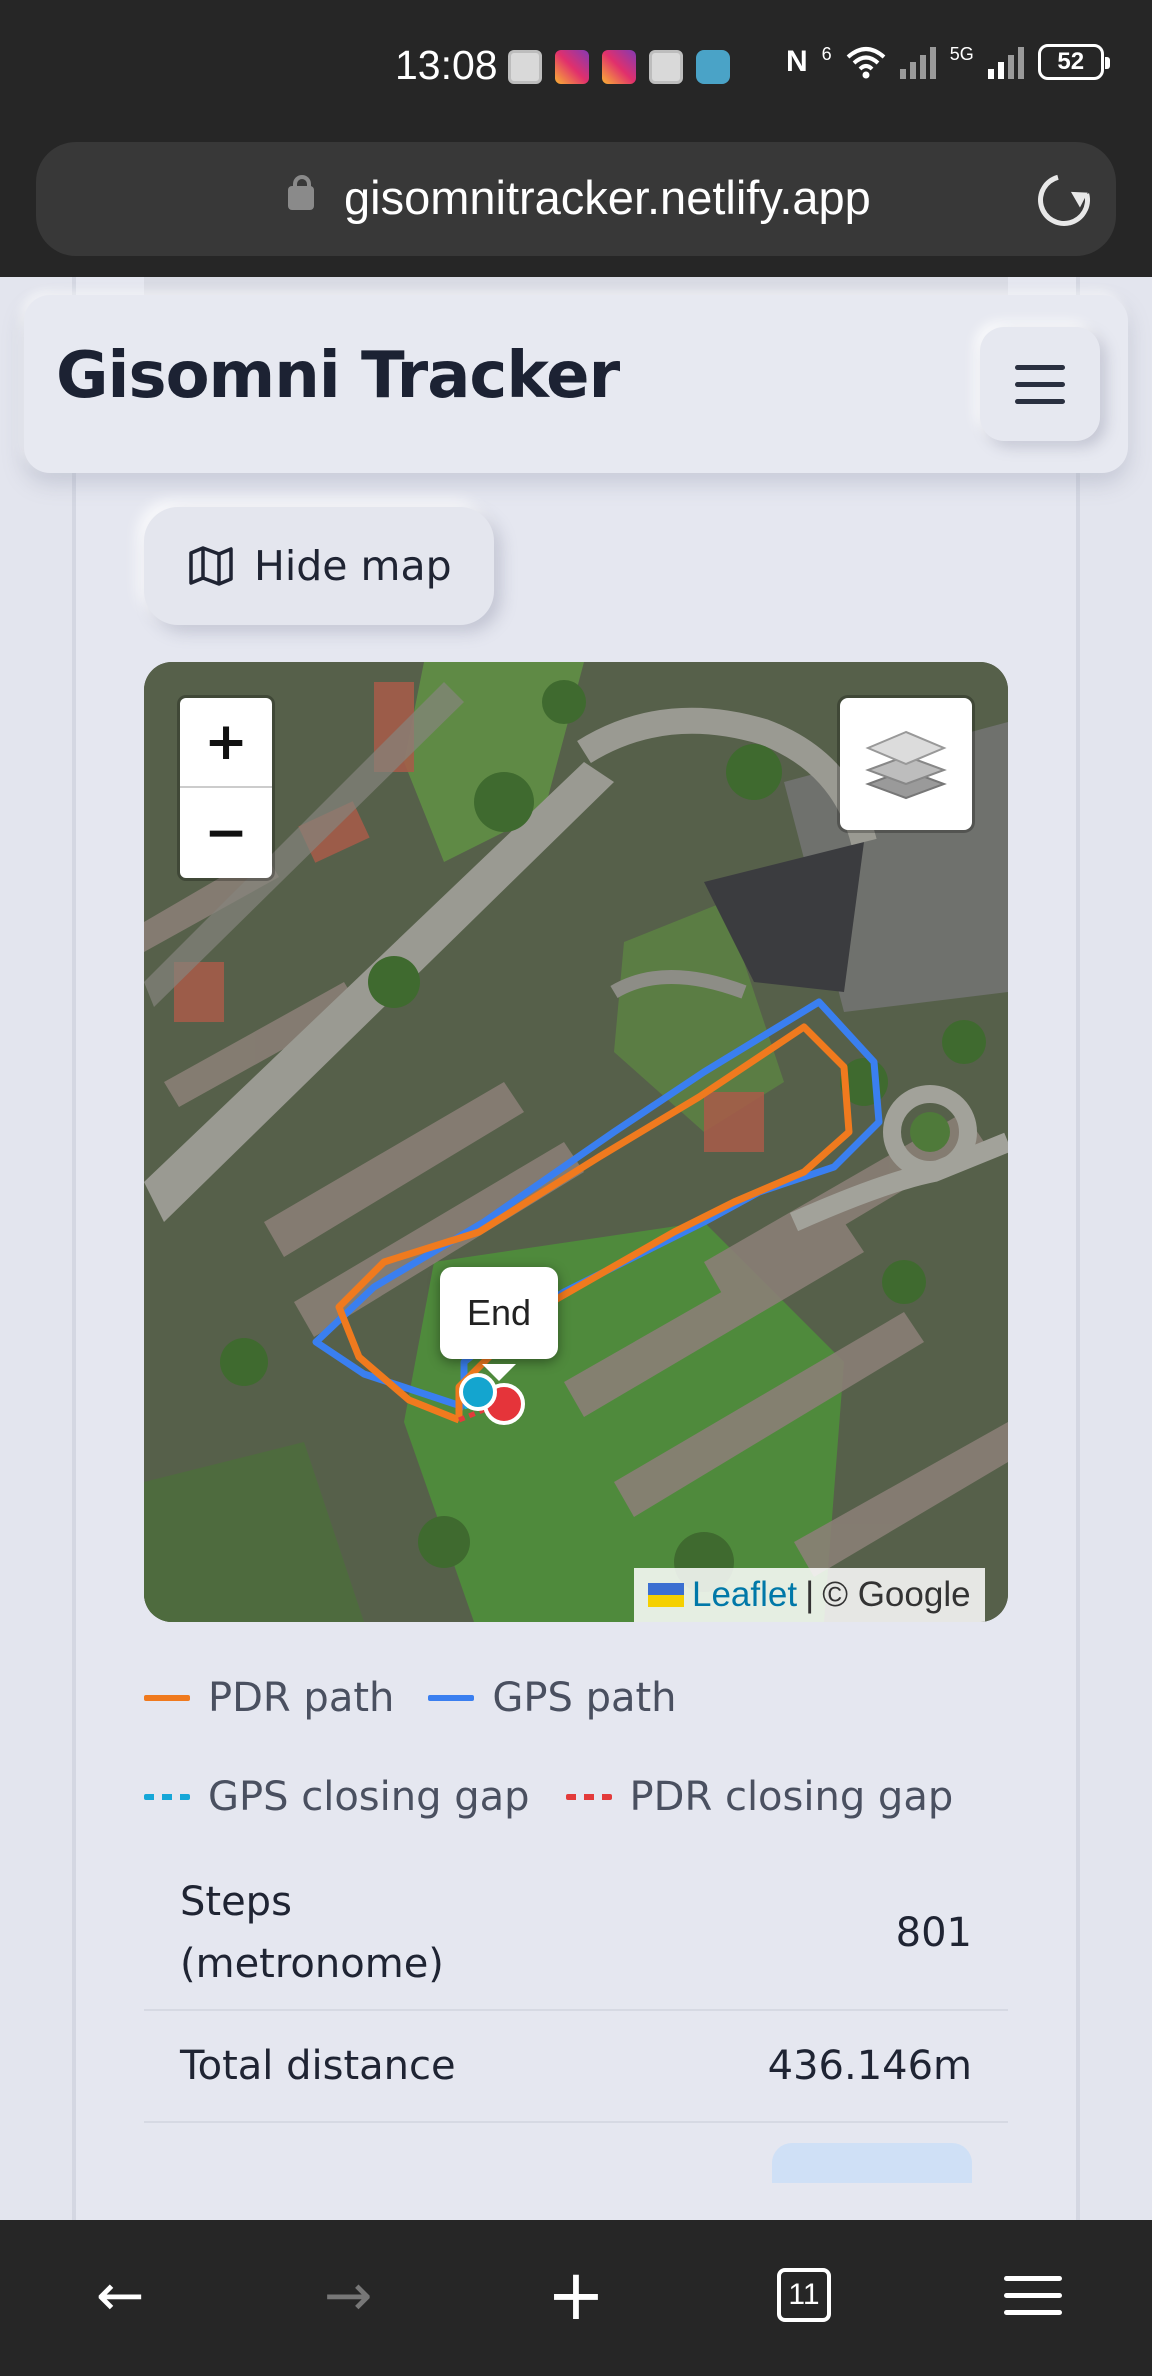 This screenshot has height=2376, width=1152. Describe the element at coordinates (353, 566) in the screenshot. I see `hide-map-label: Hide map` at that location.